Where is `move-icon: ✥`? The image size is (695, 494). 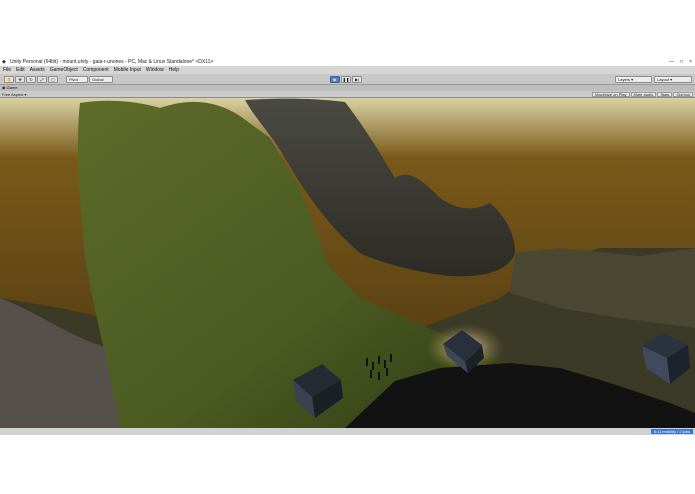 move-icon: ✥ is located at coordinates (20, 79).